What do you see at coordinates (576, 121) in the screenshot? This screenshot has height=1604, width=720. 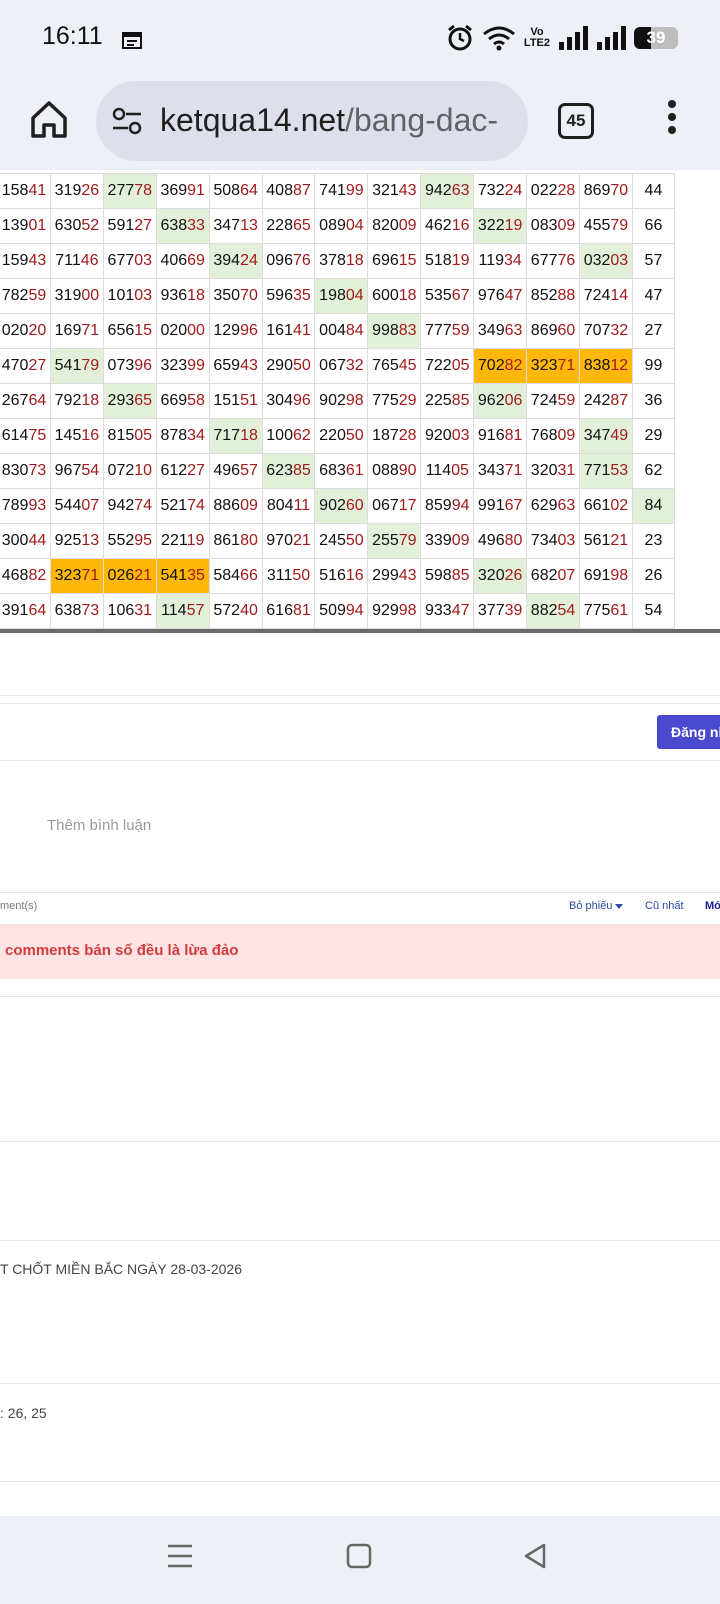 I see `tab-switcher-button: 45` at bounding box center [576, 121].